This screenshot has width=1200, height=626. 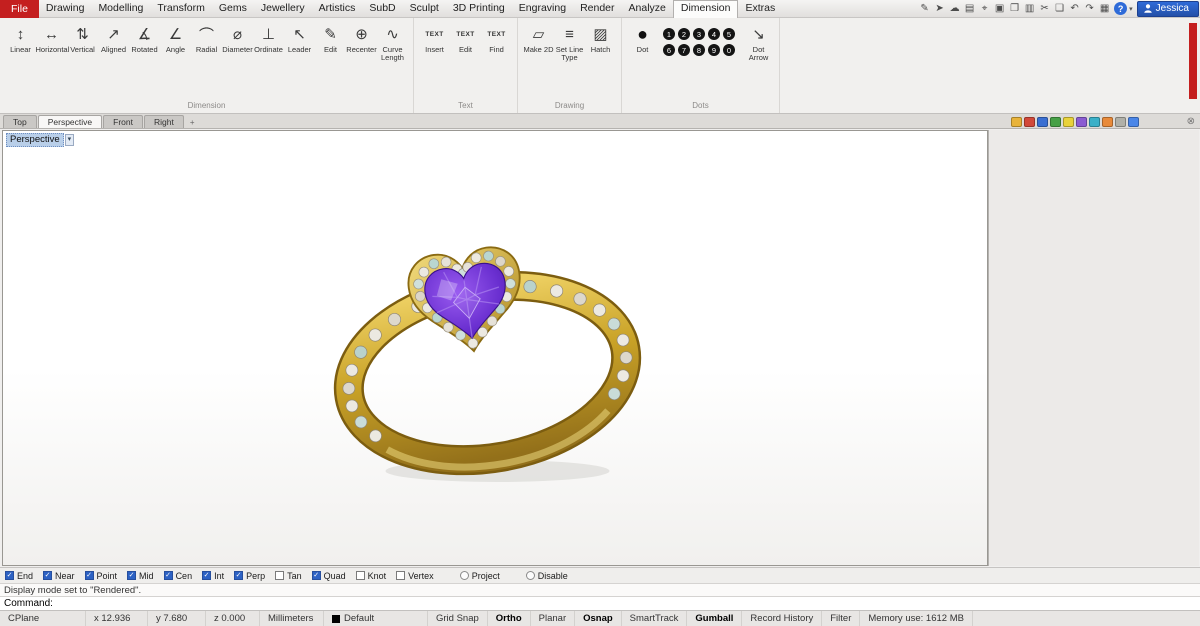 I want to click on materials-panel-icon, so click(x=1081, y=122).